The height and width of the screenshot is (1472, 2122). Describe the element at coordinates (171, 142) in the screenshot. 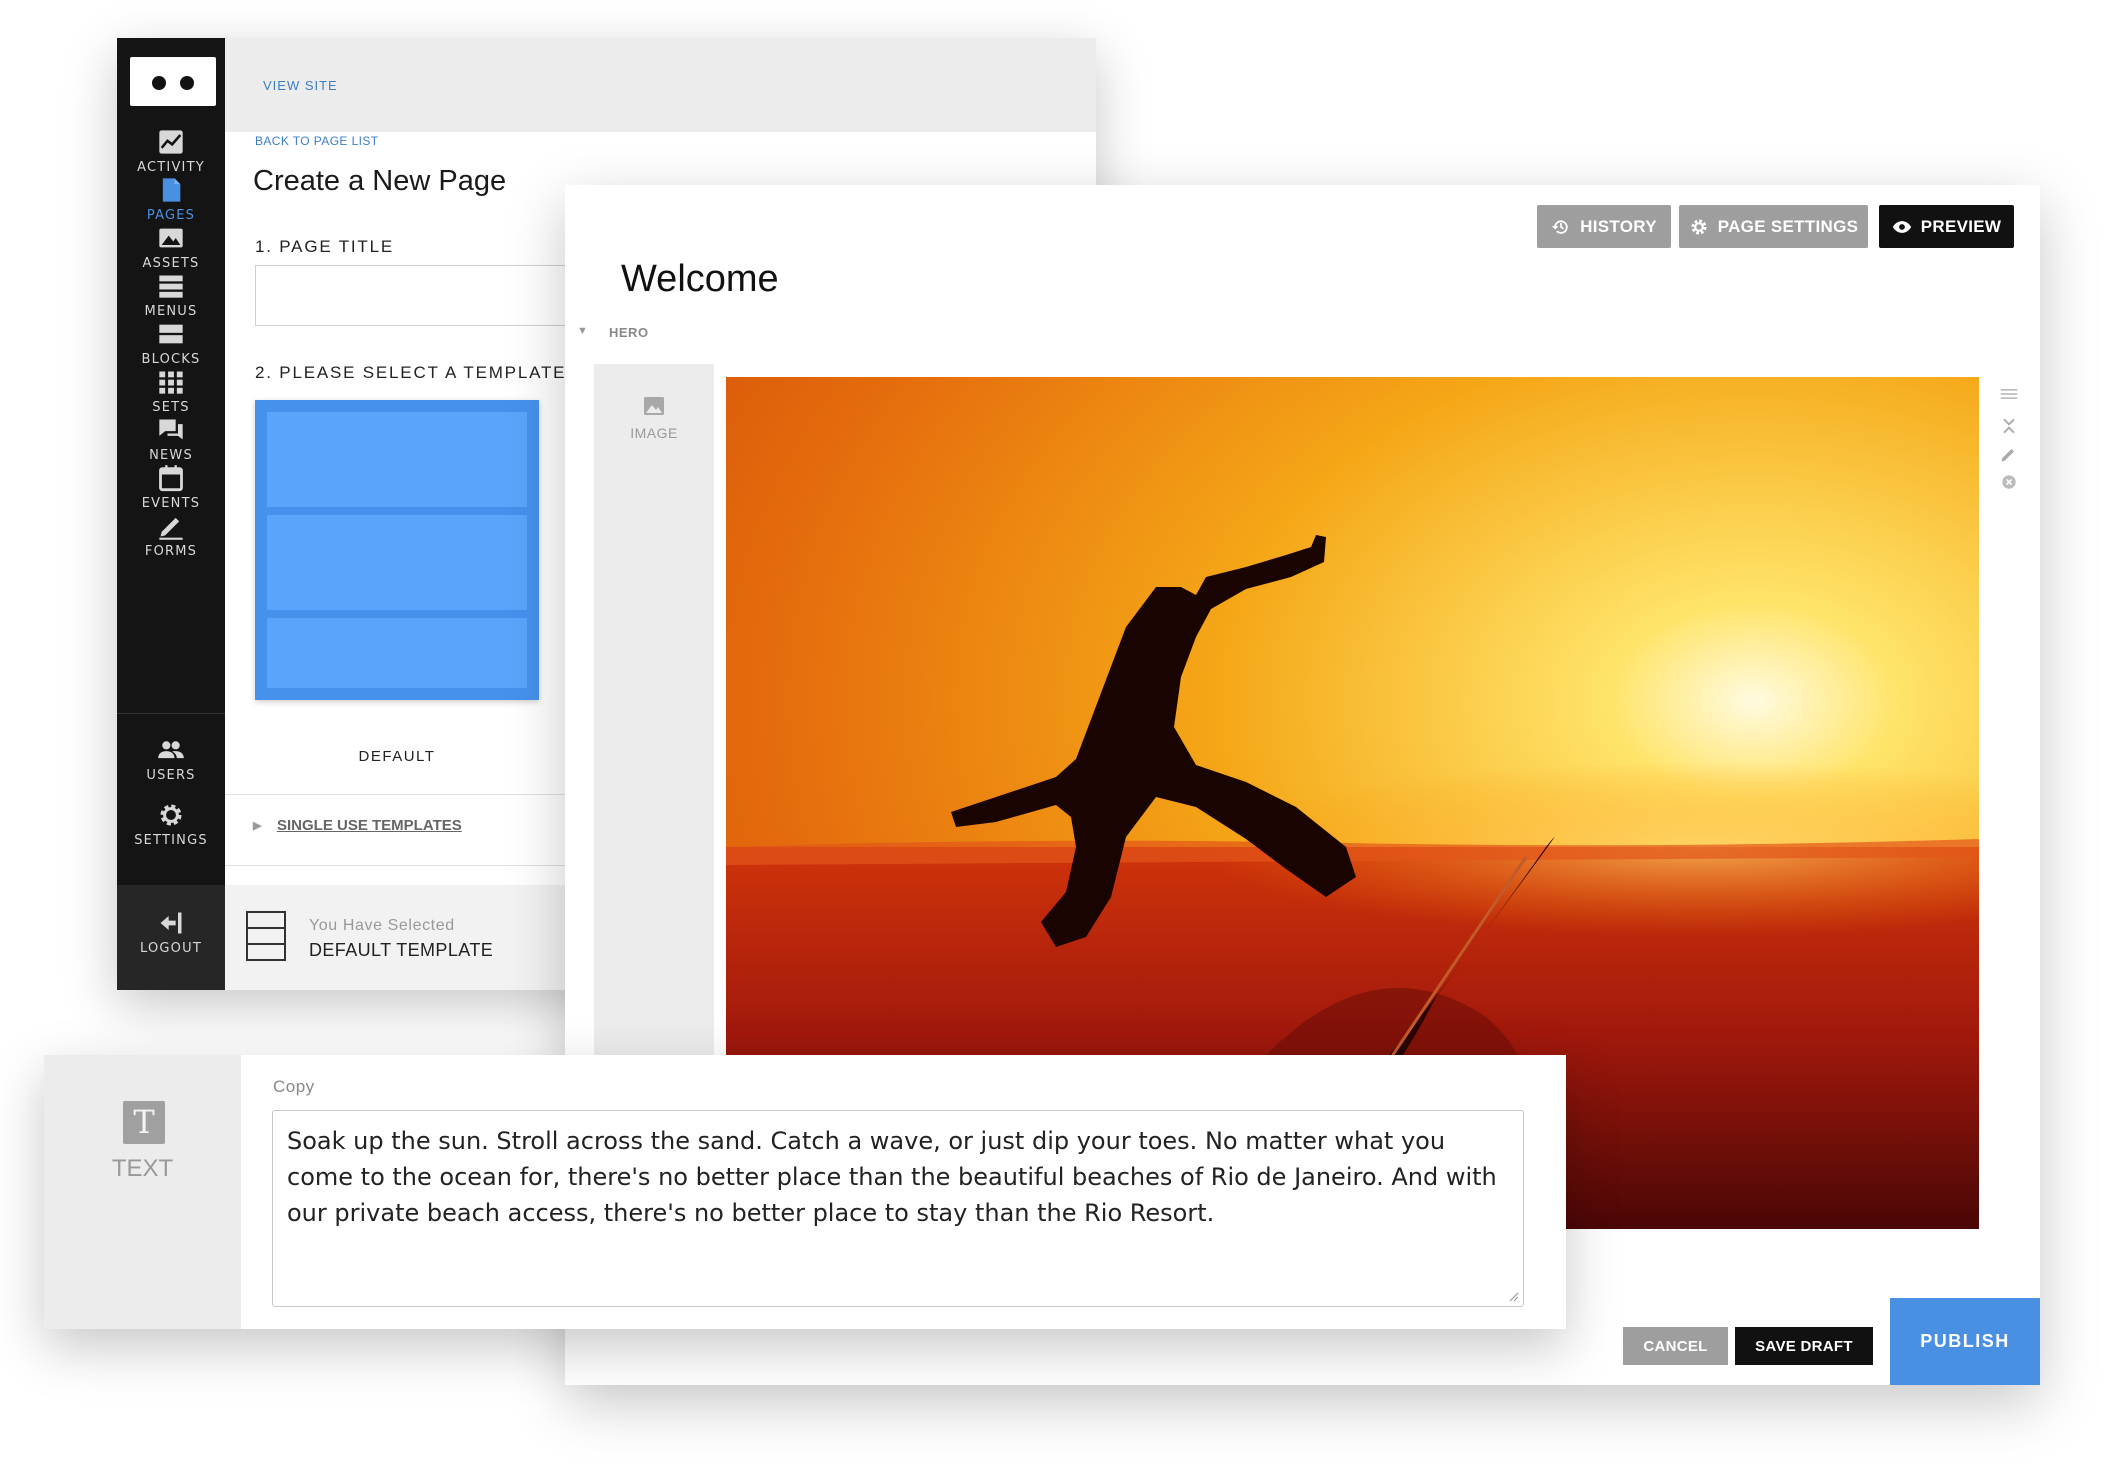

I see `activity-icon` at that location.